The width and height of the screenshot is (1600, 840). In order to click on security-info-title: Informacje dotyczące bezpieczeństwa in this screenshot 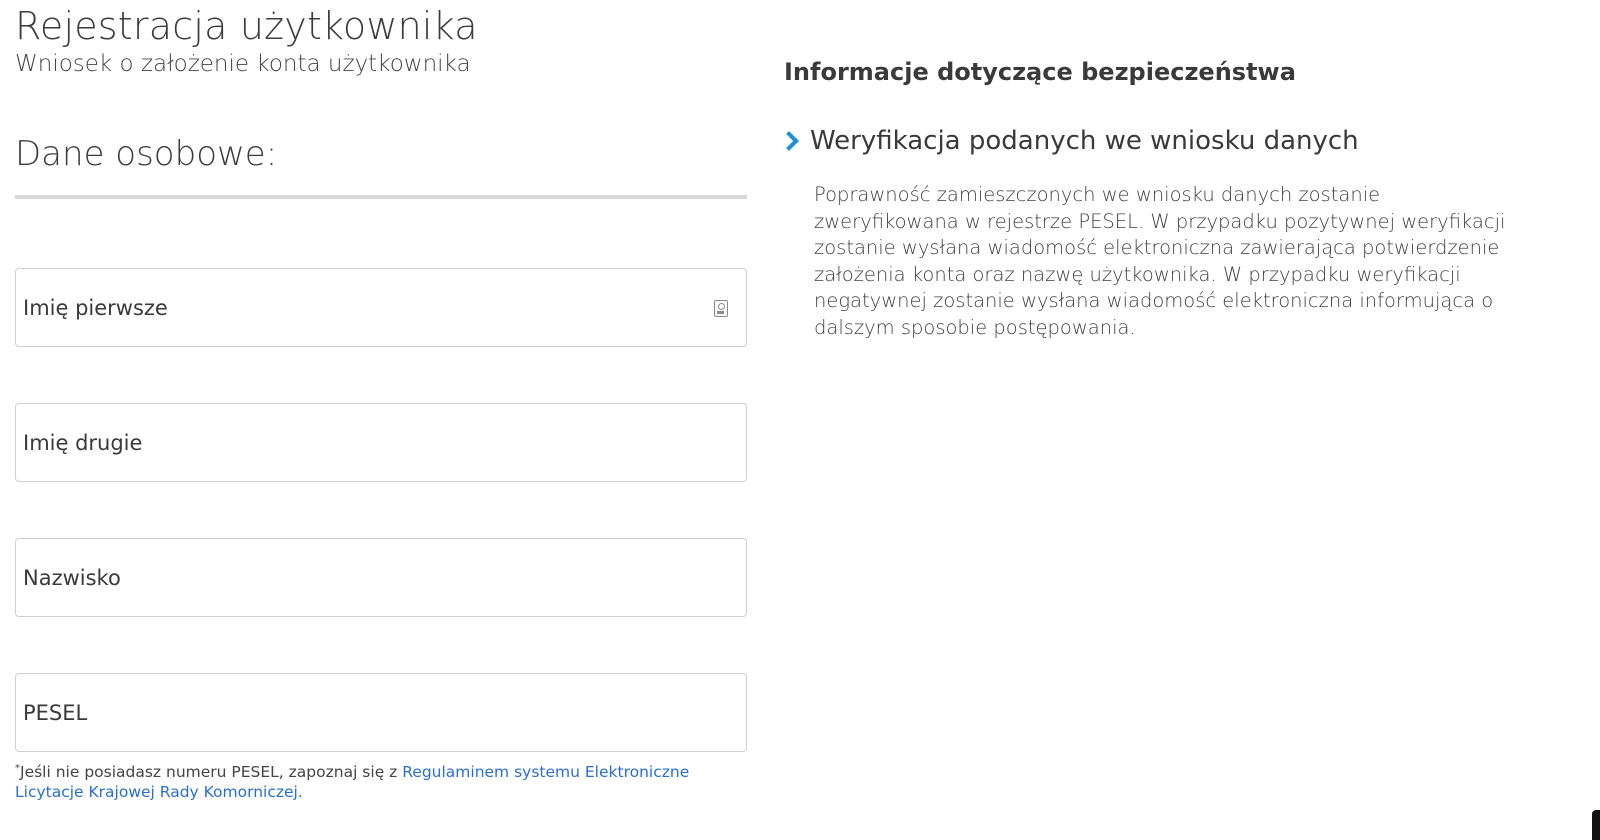, I will do `click(1040, 72)`.